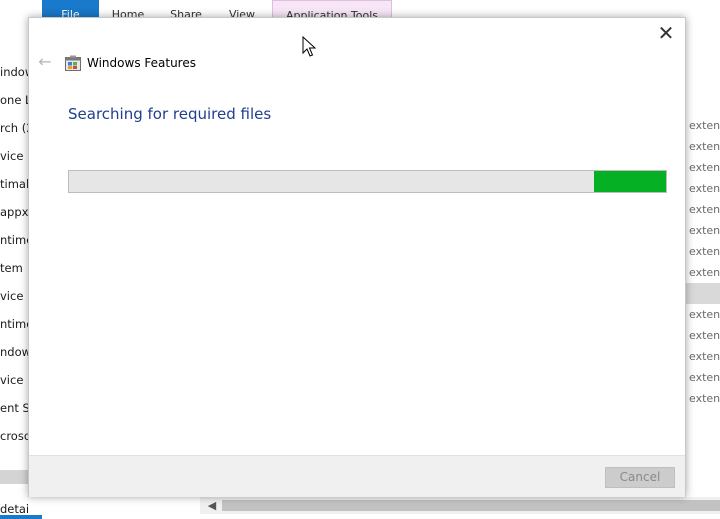 Image resolution: width=720 pixels, height=519 pixels. Describe the element at coordinates (14, 436) in the screenshot. I see `file-name: crosof` at that location.